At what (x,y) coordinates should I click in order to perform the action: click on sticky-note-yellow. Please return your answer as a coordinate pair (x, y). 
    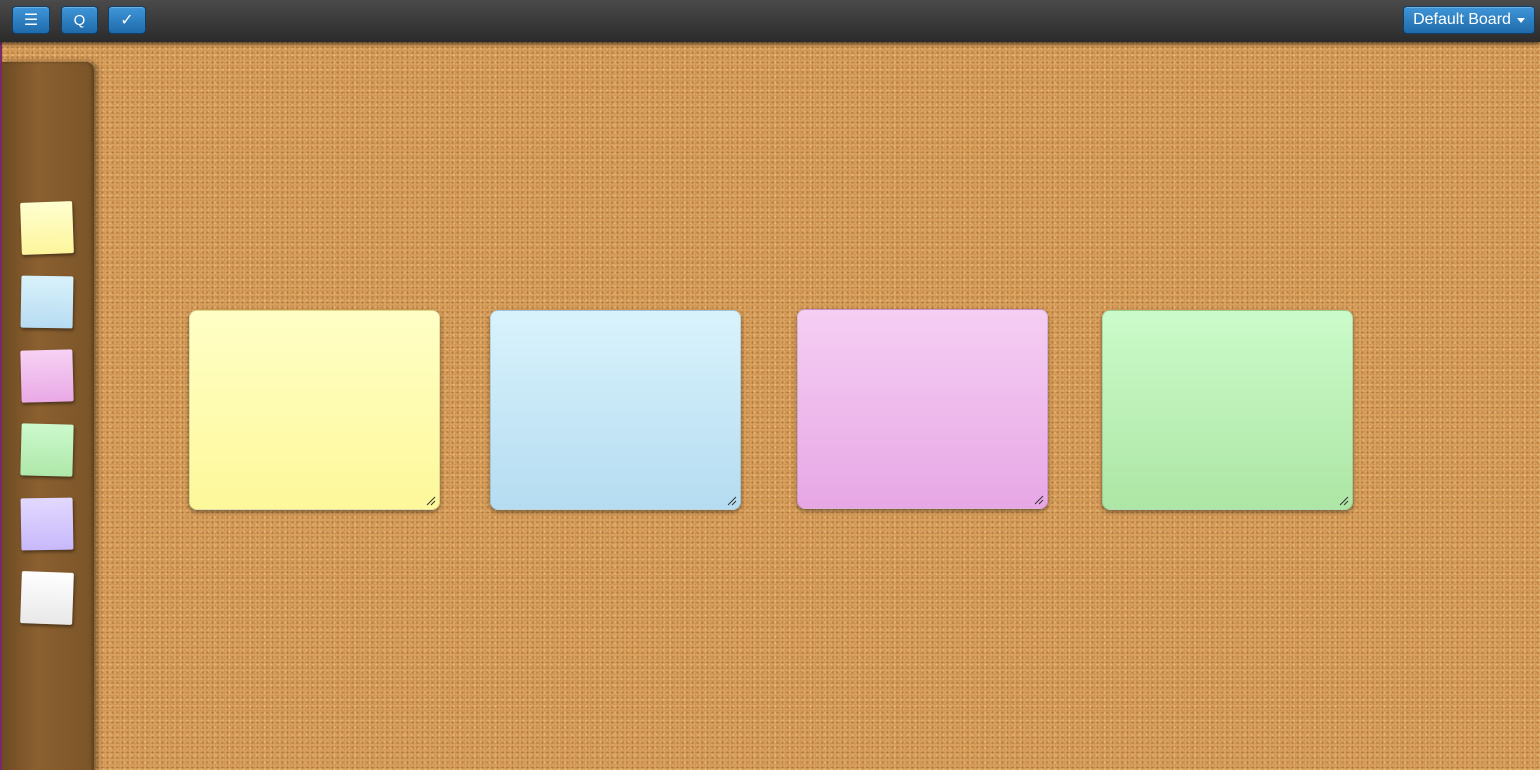
    Looking at the image, I should click on (314, 410).